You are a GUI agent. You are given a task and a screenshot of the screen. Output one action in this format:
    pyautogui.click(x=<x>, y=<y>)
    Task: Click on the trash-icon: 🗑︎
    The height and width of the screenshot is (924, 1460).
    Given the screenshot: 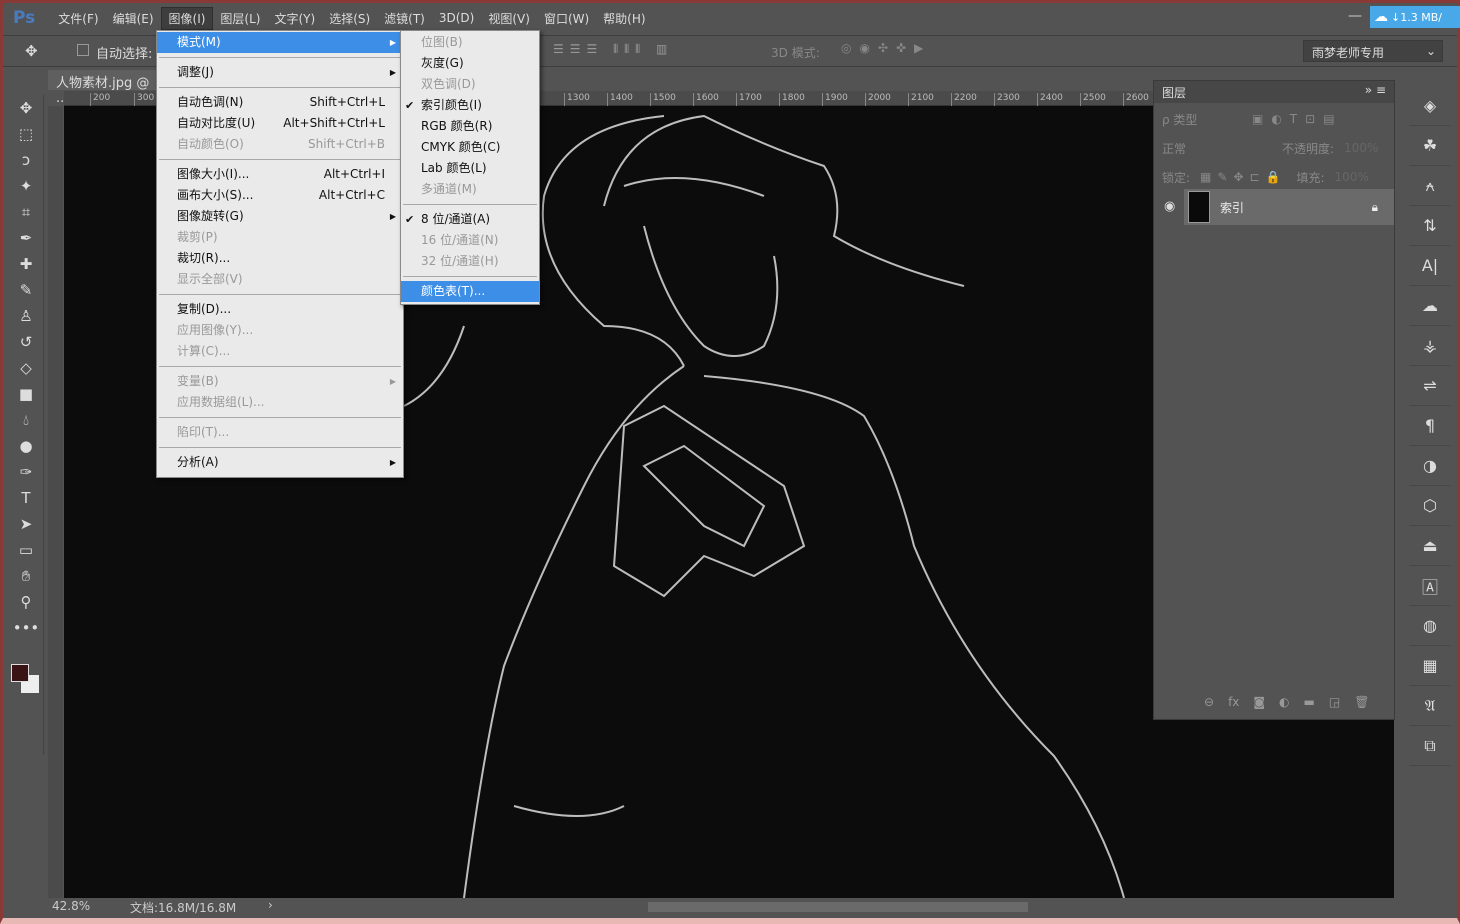 What is the action you would take?
    pyautogui.click(x=1361, y=702)
    